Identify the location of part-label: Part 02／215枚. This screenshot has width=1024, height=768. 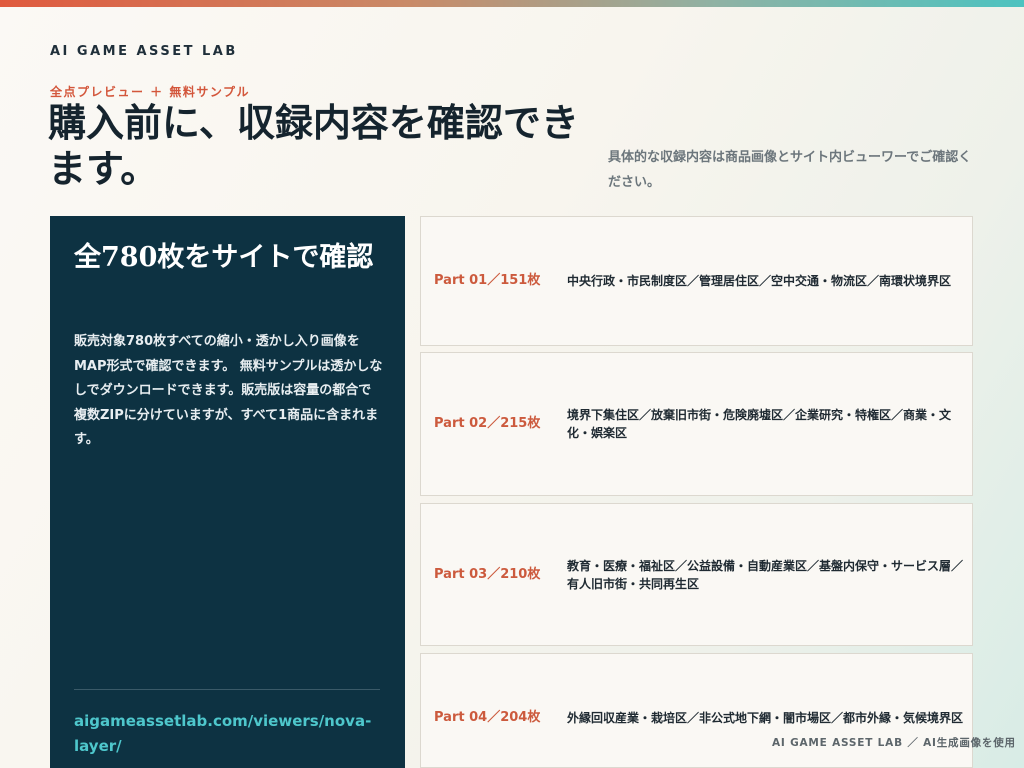
(487, 423).